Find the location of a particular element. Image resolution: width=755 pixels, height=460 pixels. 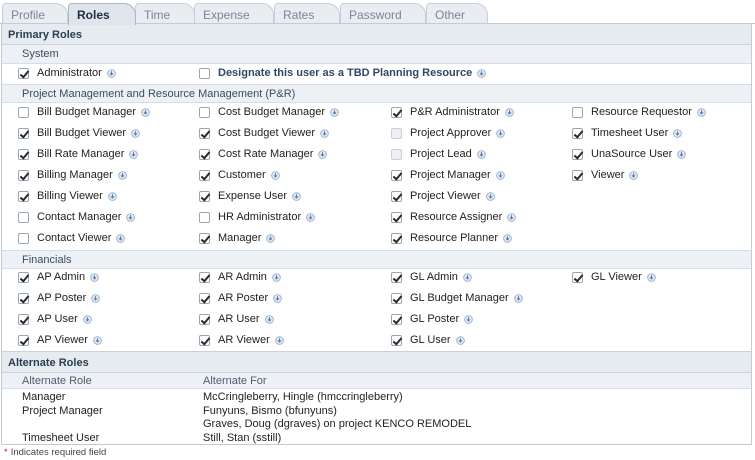

gl-viewer-checkbox is located at coordinates (577, 277).